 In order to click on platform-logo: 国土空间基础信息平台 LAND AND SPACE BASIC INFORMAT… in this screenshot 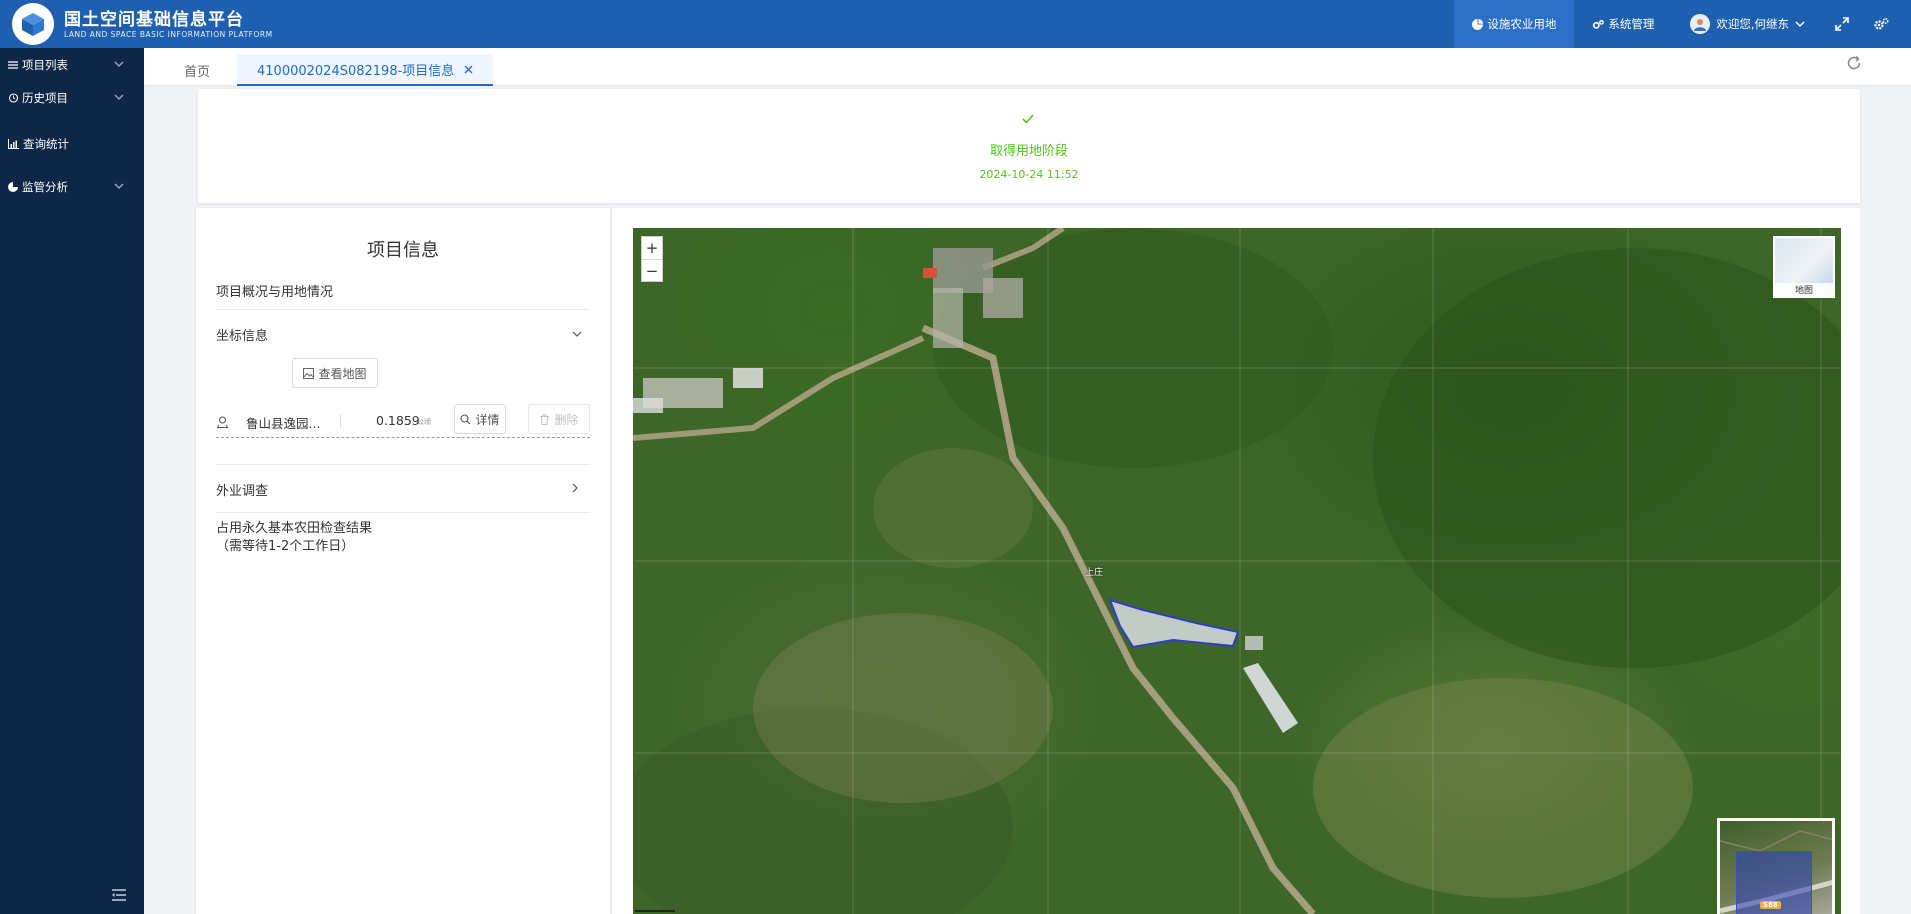, I will do `click(142, 24)`.